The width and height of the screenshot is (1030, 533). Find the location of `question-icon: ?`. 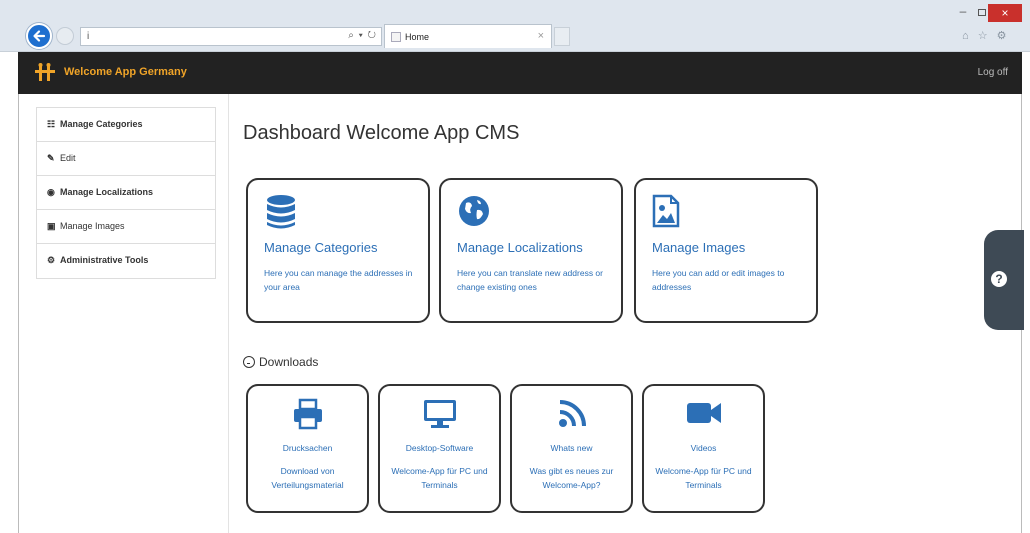

question-icon: ? is located at coordinates (999, 279).